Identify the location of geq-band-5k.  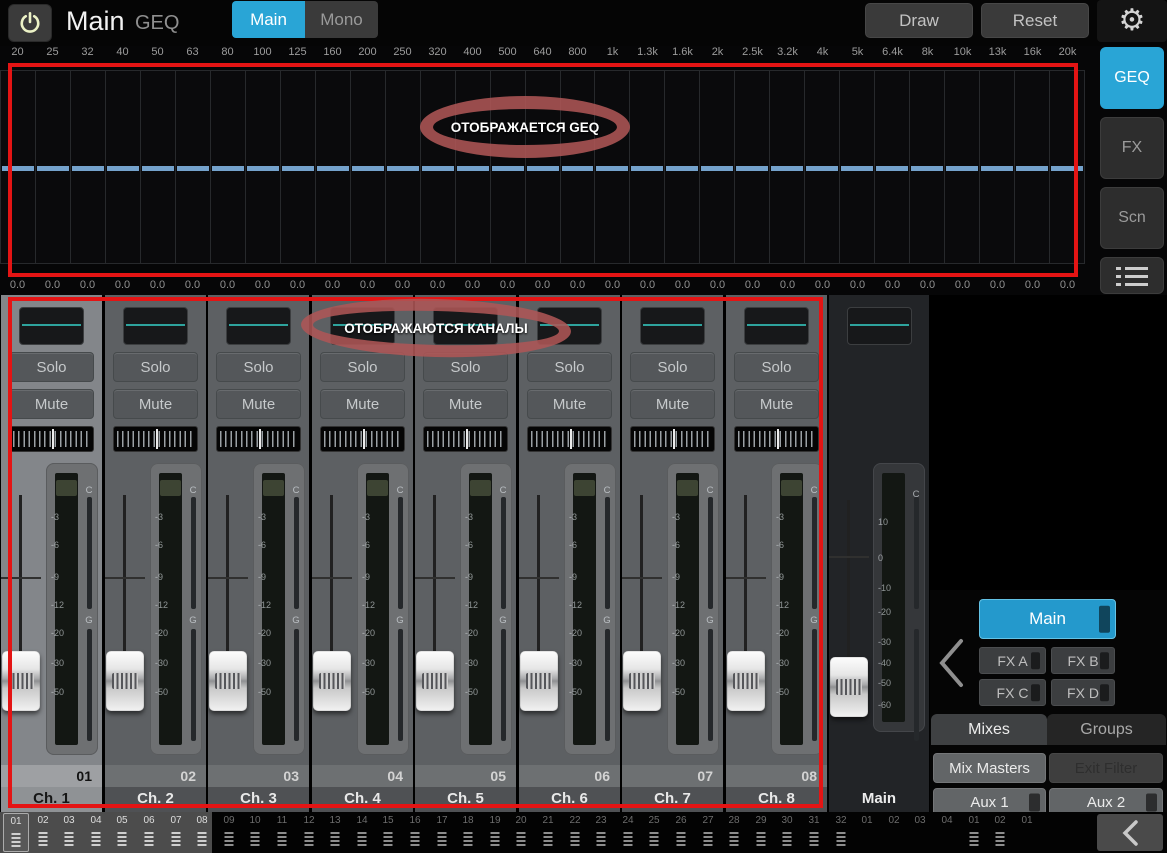
(857, 167).